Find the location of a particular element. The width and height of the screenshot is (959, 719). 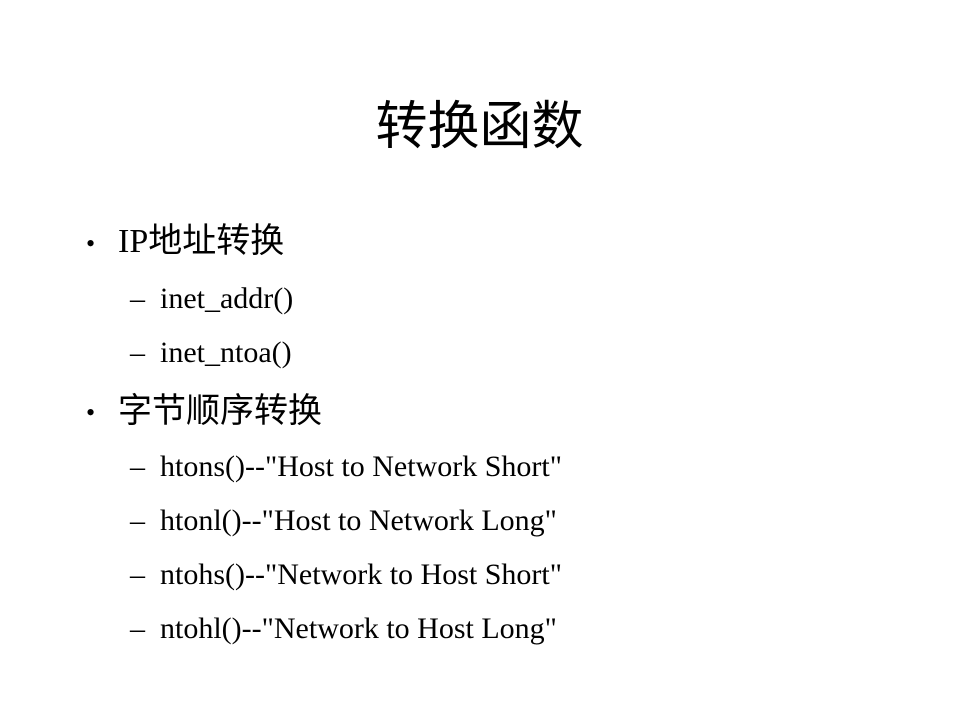

list-item: – htonl()--"Host to Network Long" is located at coordinates (480, 521).